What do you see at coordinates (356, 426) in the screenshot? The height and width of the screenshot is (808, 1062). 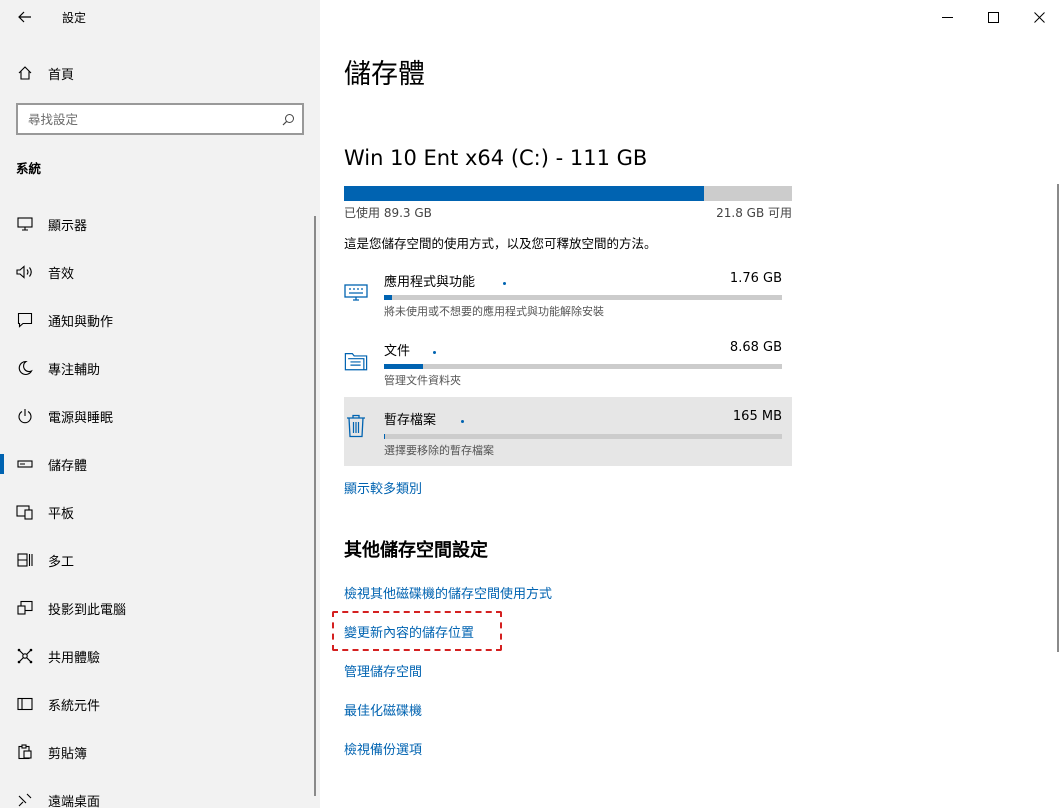 I see `trash-icon` at bounding box center [356, 426].